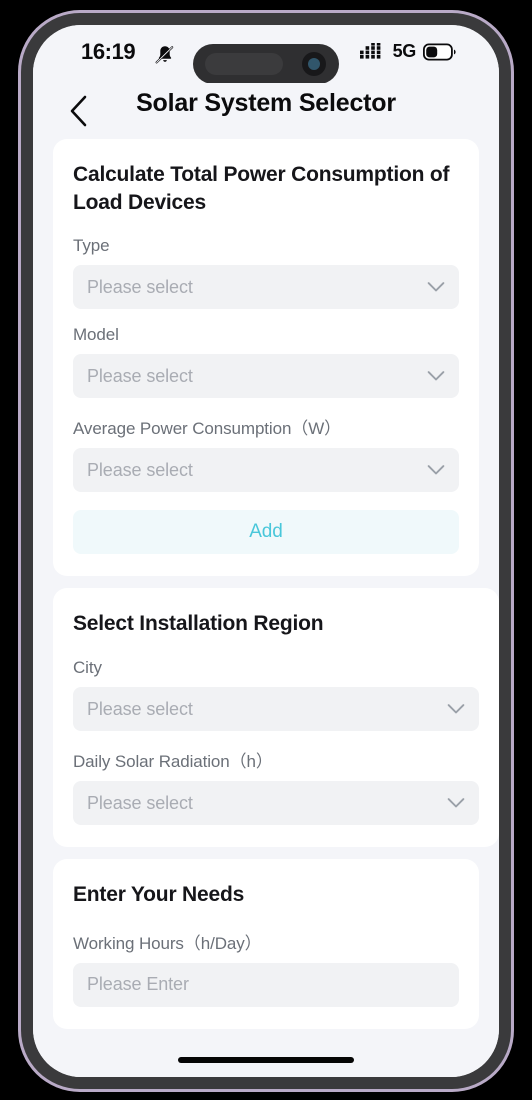  I want to click on add-button: Add, so click(266, 532).